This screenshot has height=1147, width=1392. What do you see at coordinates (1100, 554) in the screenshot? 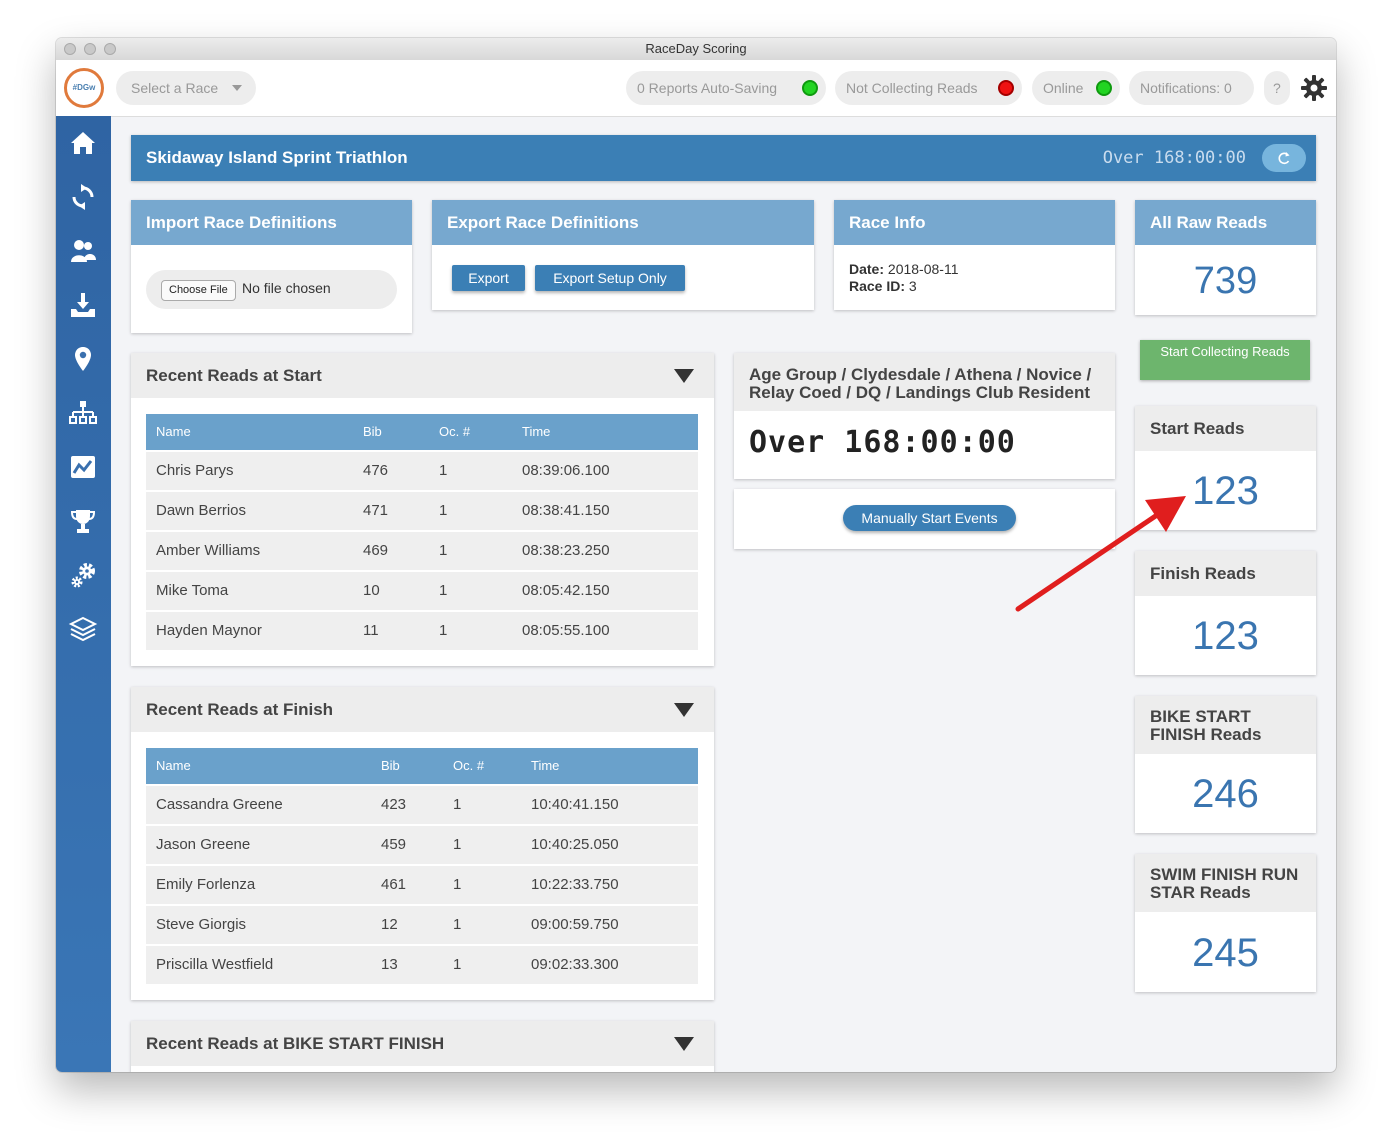
I see `annotation-arrow` at bounding box center [1100, 554].